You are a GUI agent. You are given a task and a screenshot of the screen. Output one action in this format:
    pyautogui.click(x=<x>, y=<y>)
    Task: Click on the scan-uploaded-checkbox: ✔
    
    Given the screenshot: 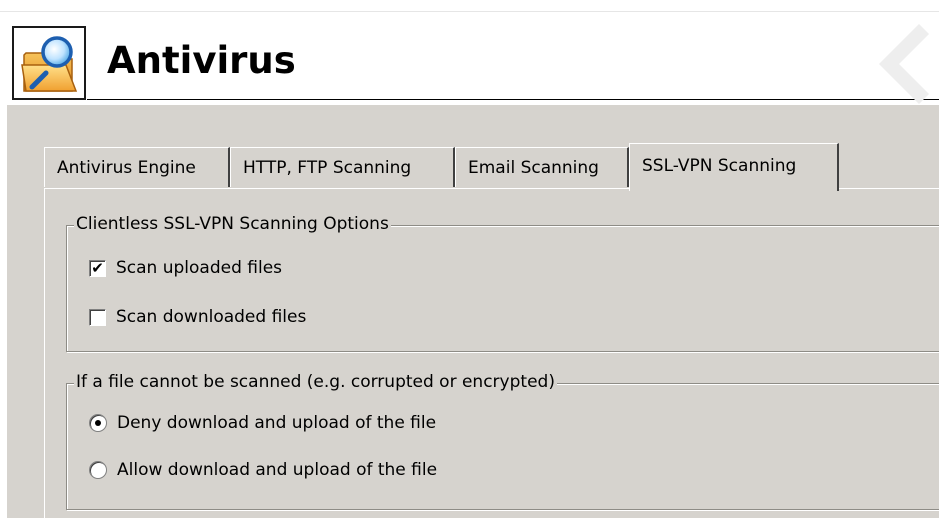 What is the action you would take?
    pyautogui.click(x=97, y=268)
    